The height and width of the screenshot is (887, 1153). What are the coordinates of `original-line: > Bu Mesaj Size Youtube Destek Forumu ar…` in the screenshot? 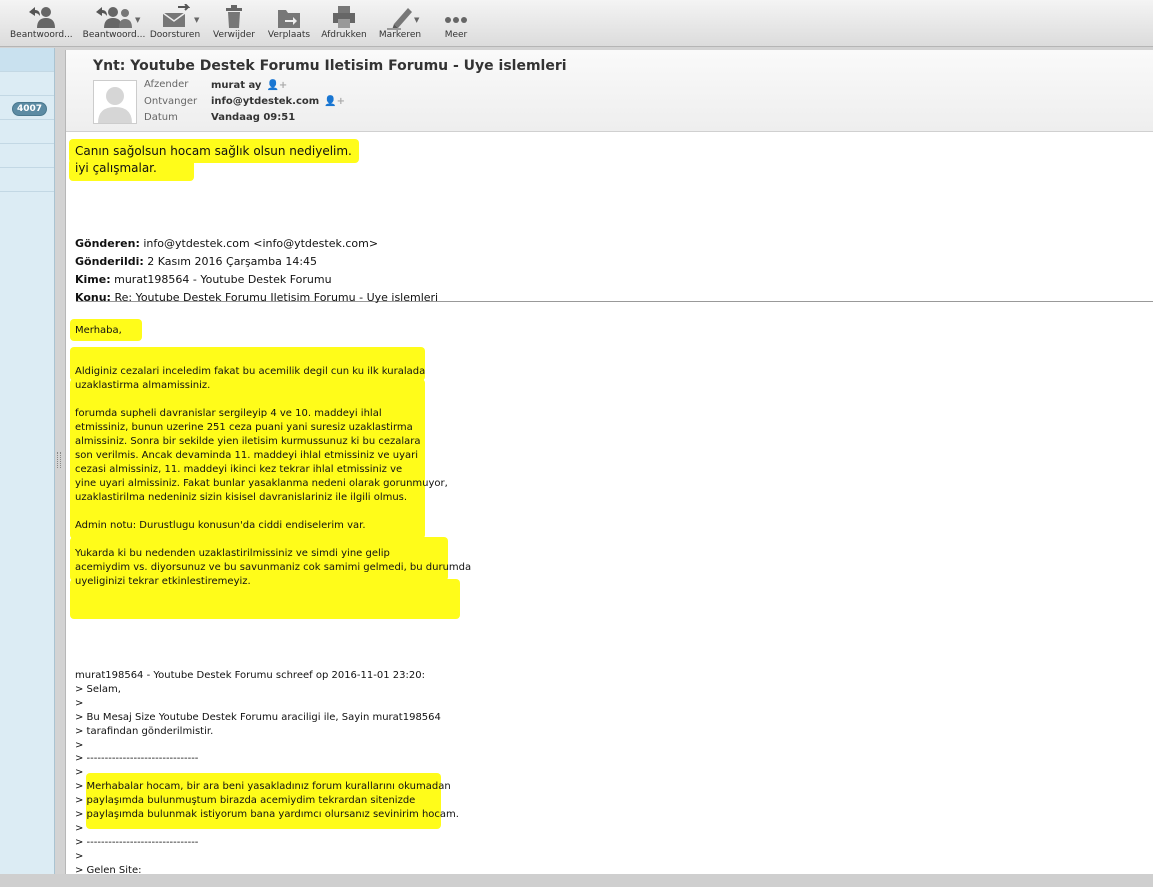 It's located at (258, 717).